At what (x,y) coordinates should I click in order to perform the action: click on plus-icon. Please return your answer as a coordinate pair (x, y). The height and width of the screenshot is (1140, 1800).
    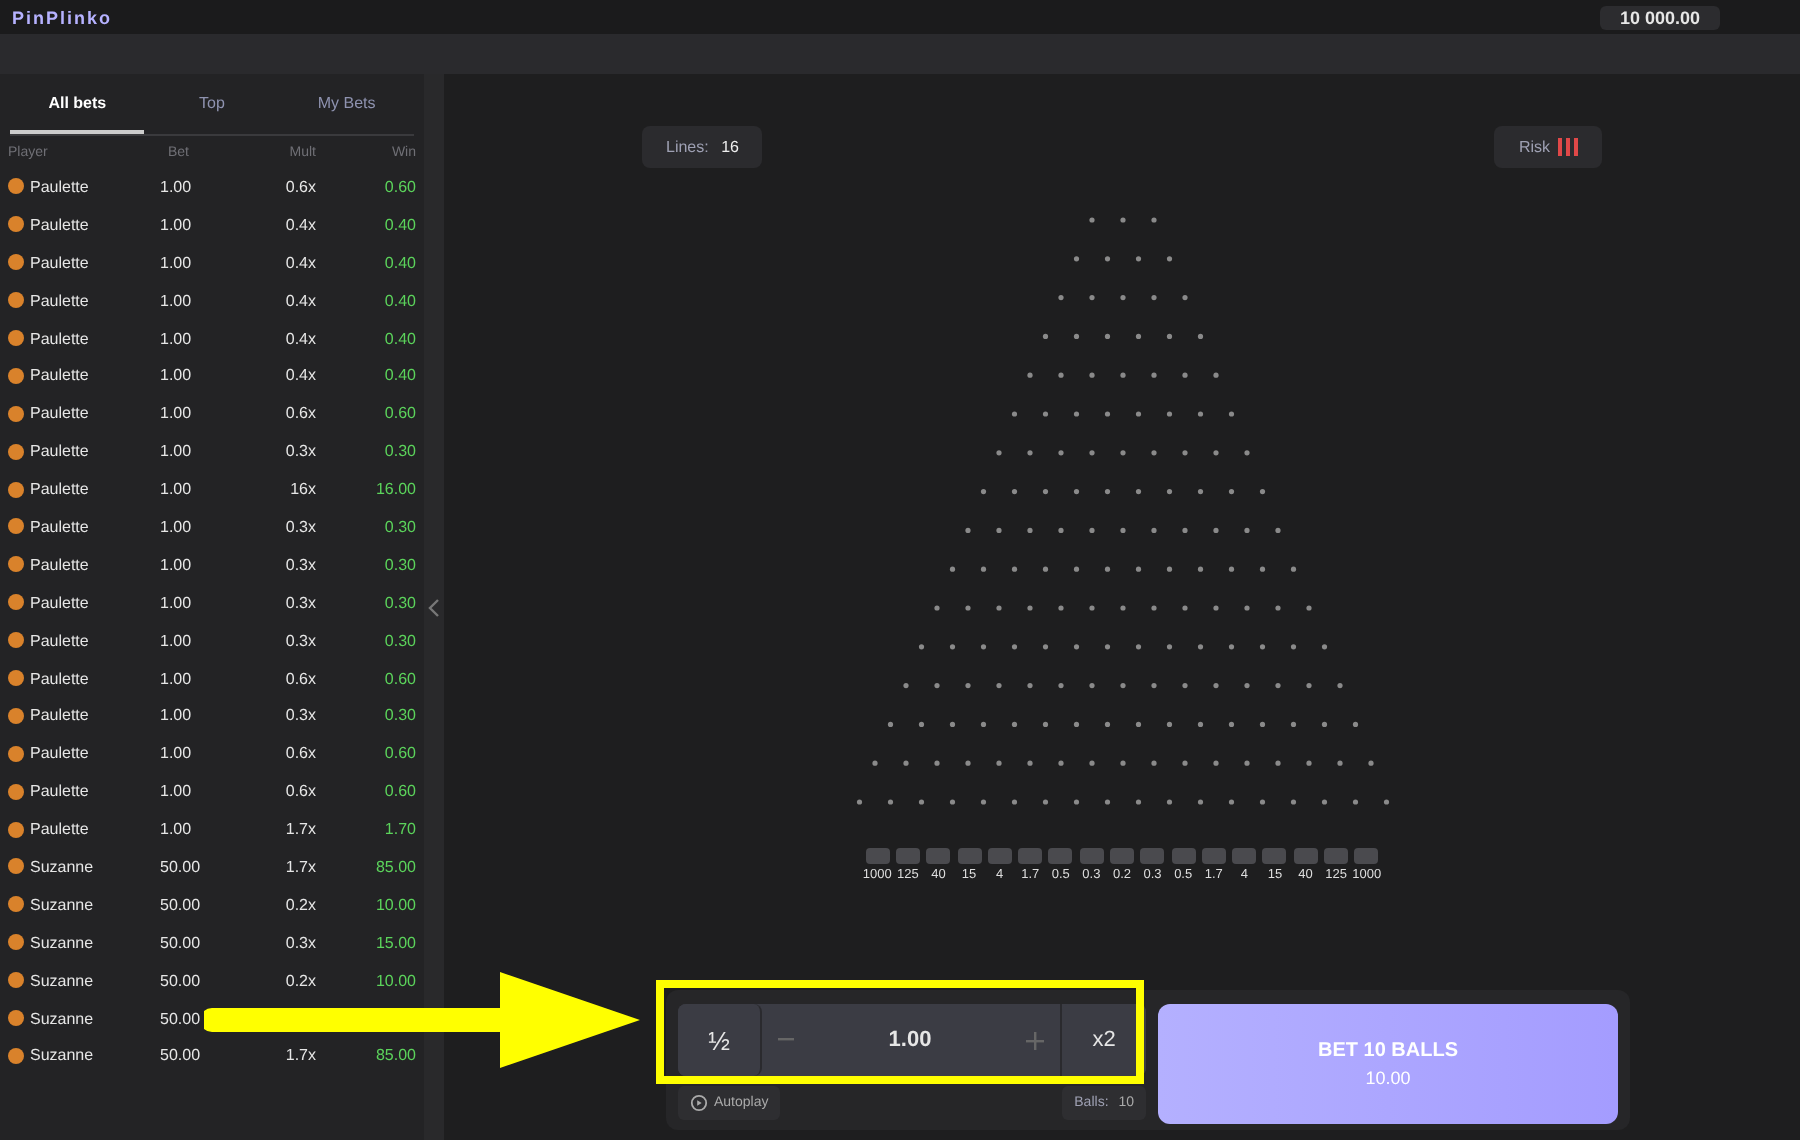
    Looking at the image, I should click on (1034, 1040).